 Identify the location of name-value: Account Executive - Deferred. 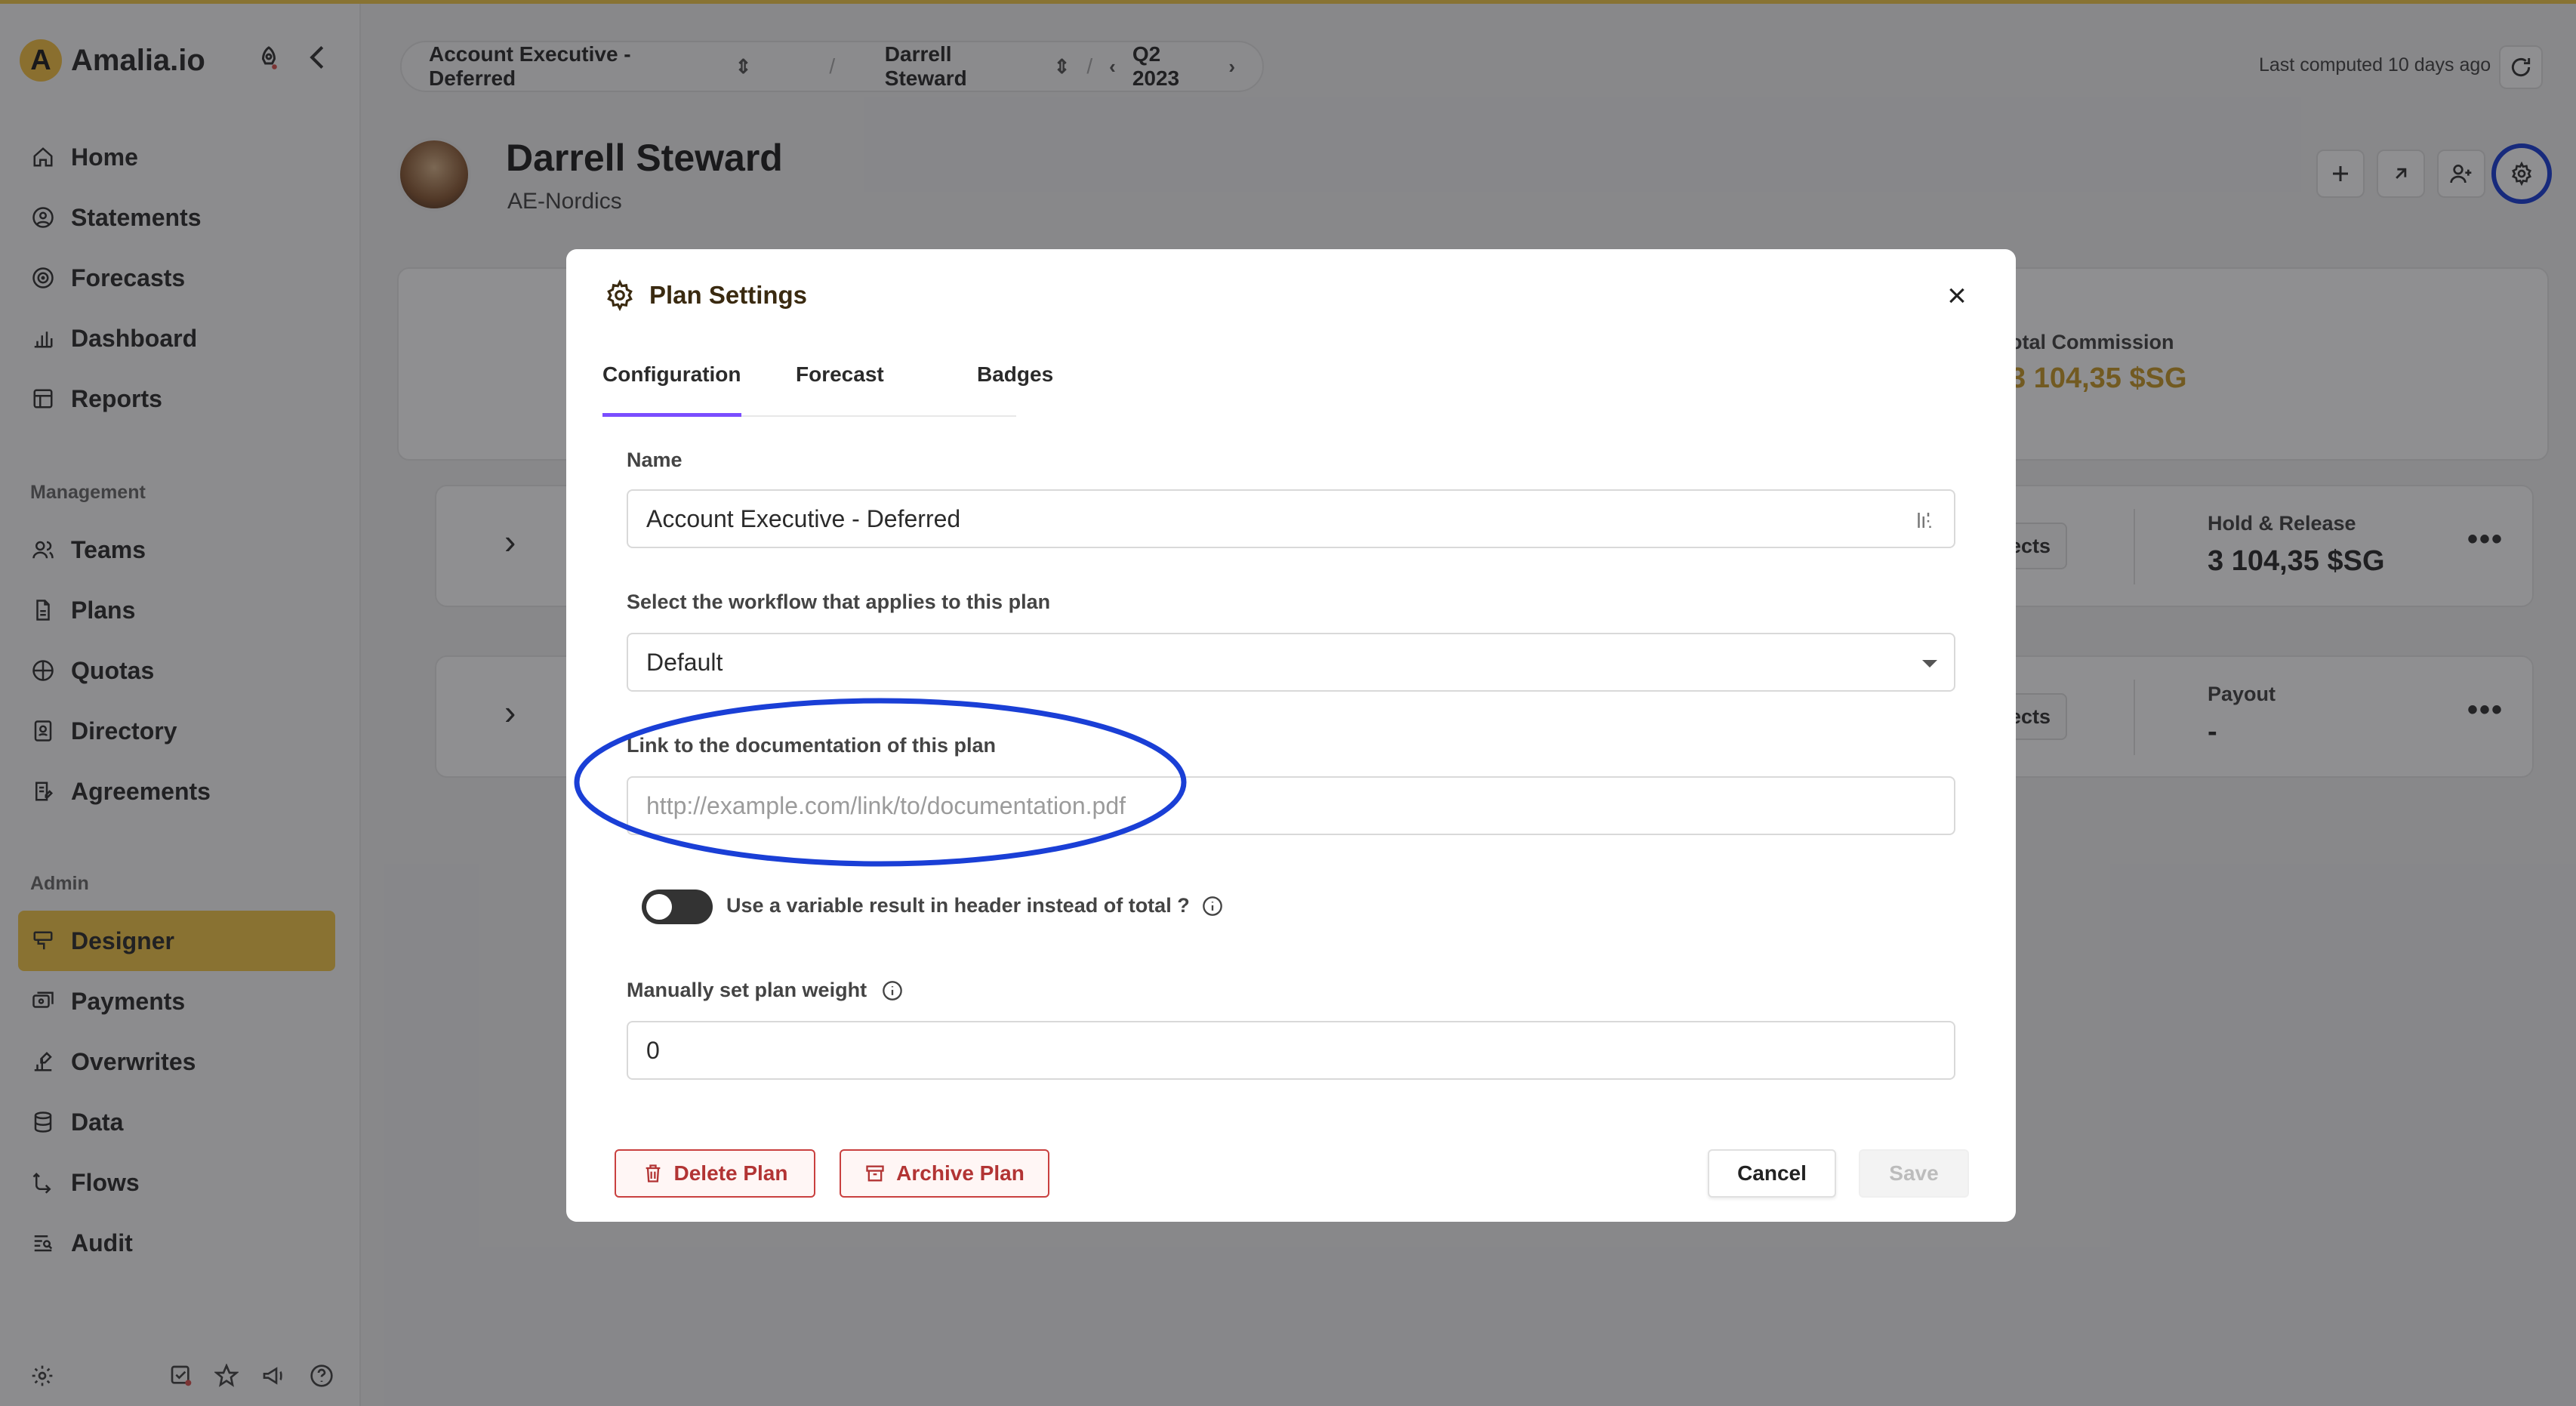
(803, 518).